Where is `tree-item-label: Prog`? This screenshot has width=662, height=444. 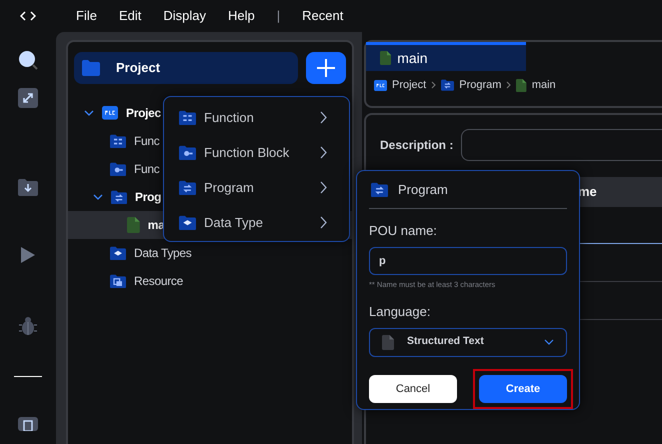
tree-item-label: Prog is located at coordinates (148, 197).